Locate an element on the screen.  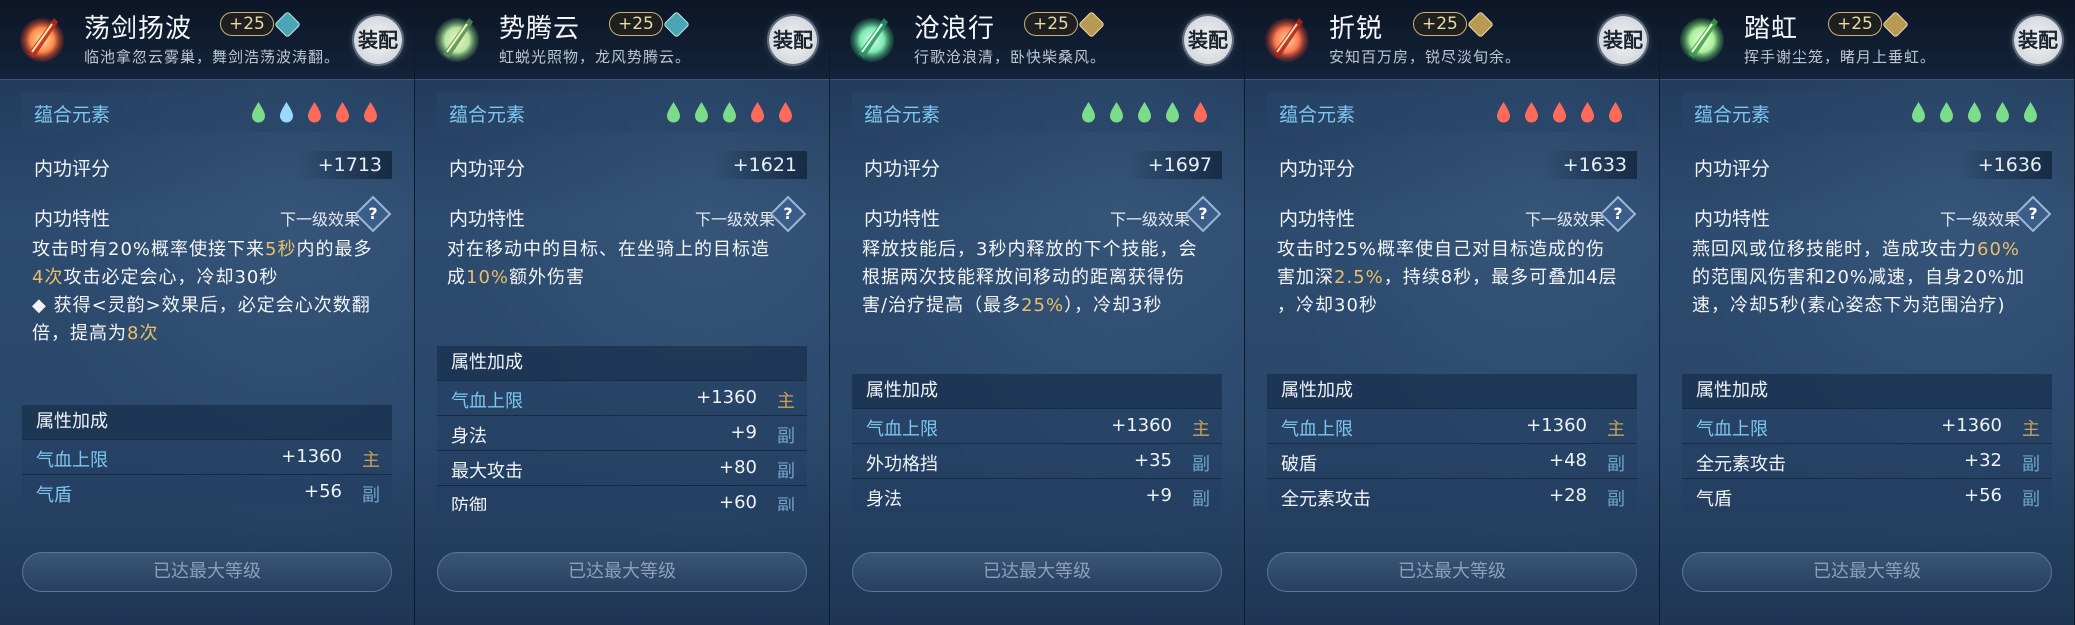
attribute-value: +48 is located at coordinates (1568, 460).